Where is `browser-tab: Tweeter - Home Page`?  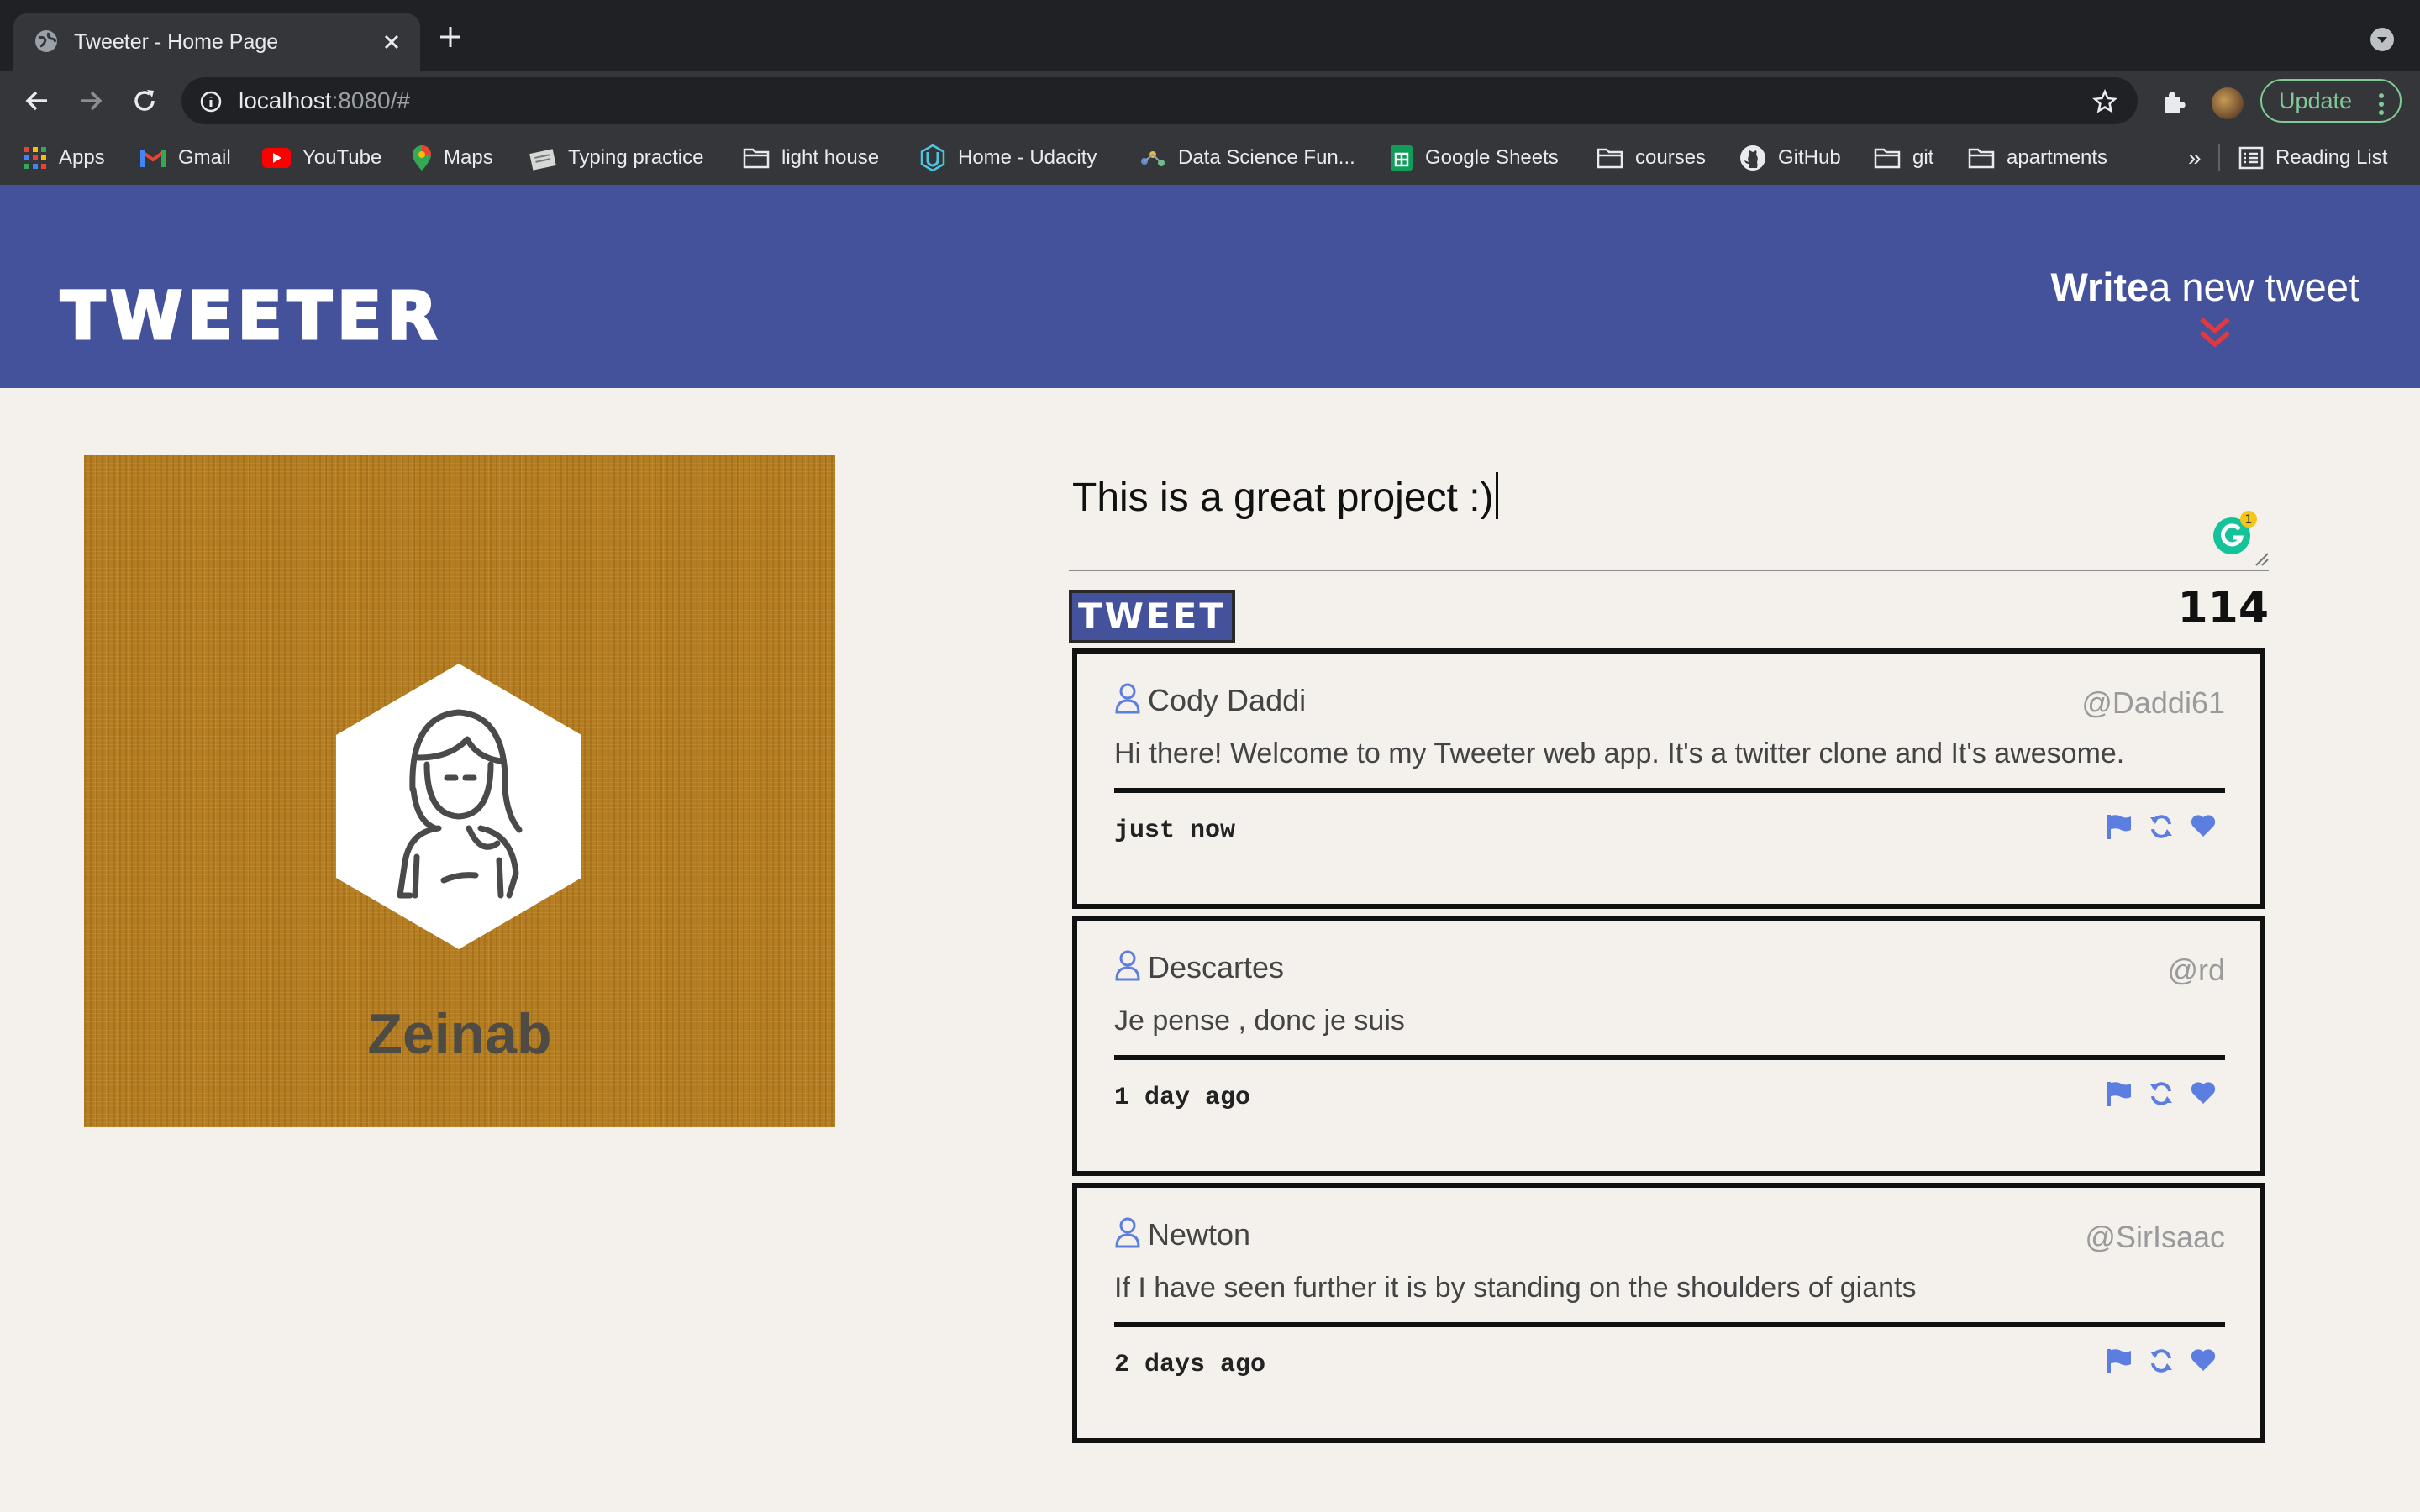 browser-tab: Tweeter - Home Page is located at coordinates (217, 42).